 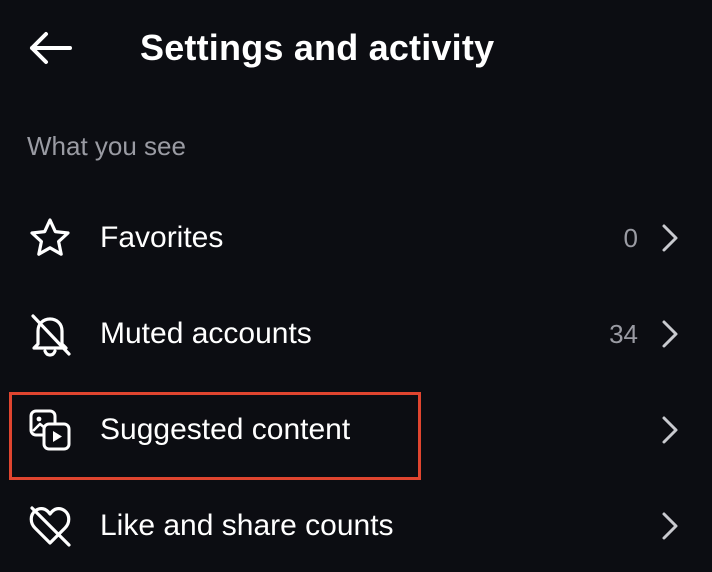 What do you see at coordinates (623, 334) in the screenshot?
I see `menu-item-count: 34` at bounding box center [623, 334].